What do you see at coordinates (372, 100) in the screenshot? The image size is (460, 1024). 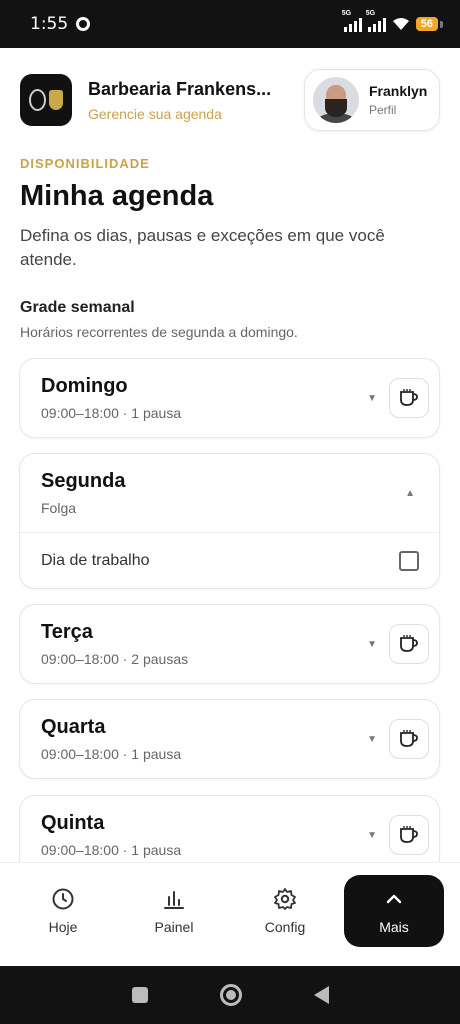 I see `profile-button: Franklyn Perfil` at bounding box center [372, 100].